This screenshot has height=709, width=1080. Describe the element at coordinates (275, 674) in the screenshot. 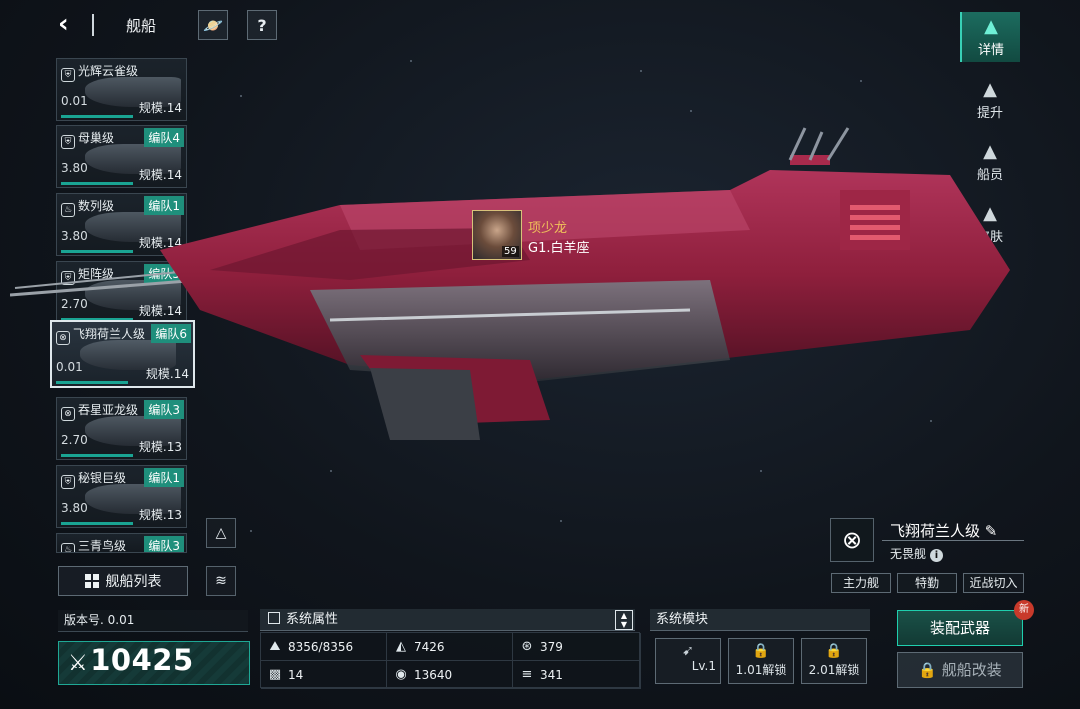

I see `checker-icon: ▩` at that location.